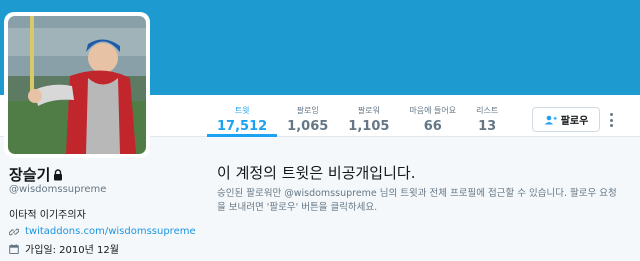 This screenshot has height=261, width=640. Describe the element at coordinates (14, 248) in the screenshot. I see `calendar-icon` at that location.